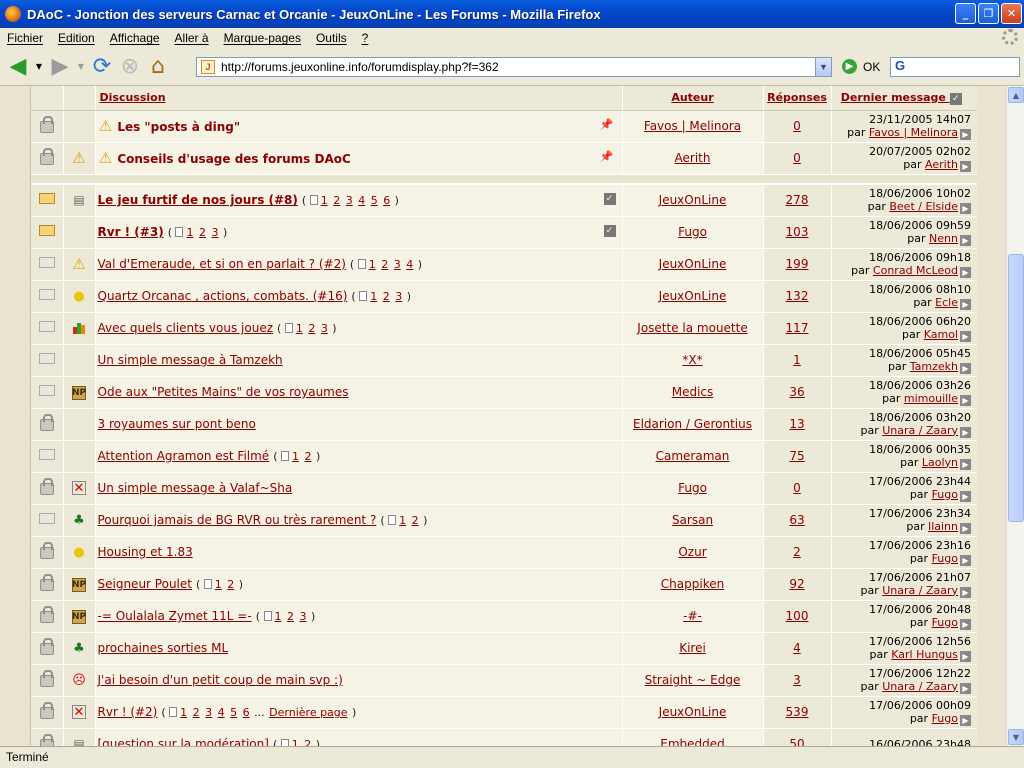 Image resolution: width=1024 pixels, height=768 pixels. I want to click on author-link: Favos | Melinora, so click(692, 126).